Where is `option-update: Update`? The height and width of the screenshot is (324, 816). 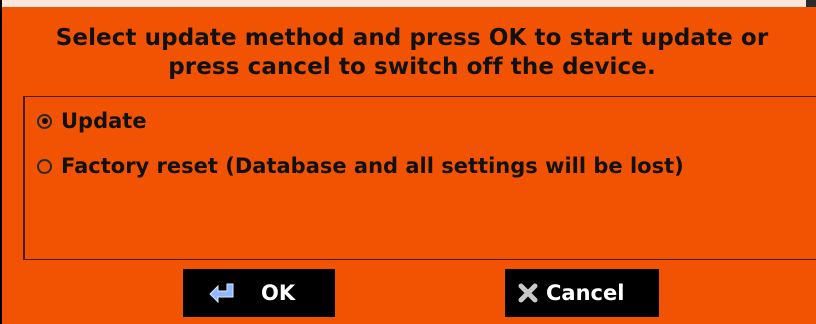
option-update: Update is located at coordinates (92, 121).